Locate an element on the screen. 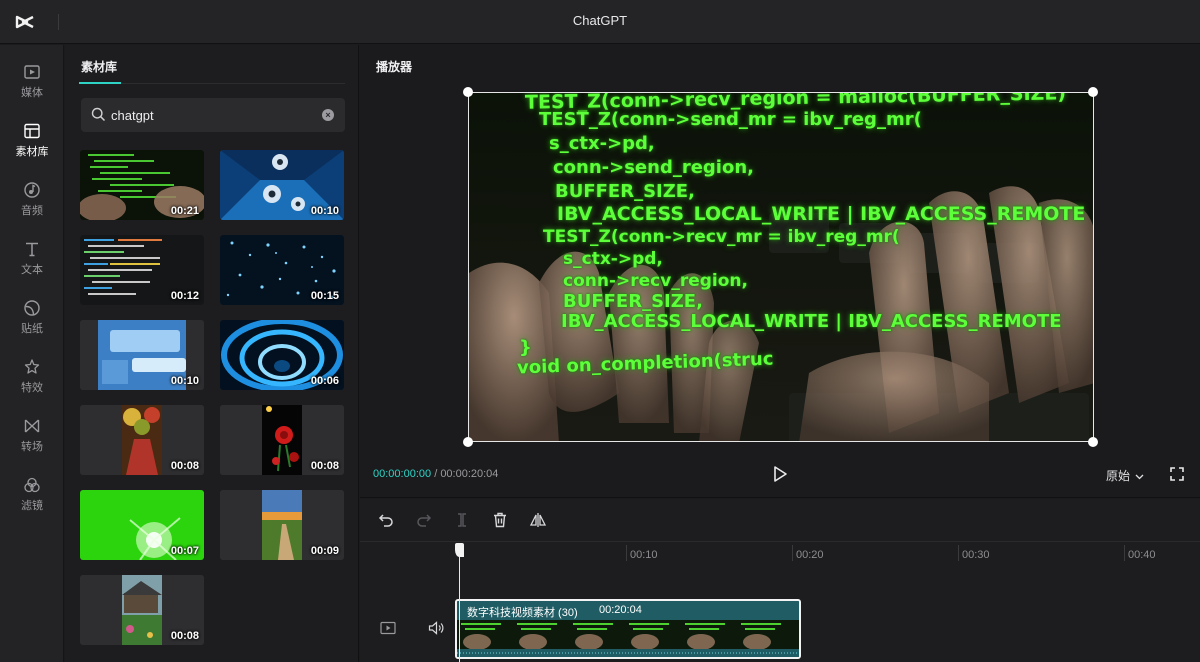 This screenshot has height=662, width=1200. ruler-label: 00:30 is located at coordinates (976, 555).